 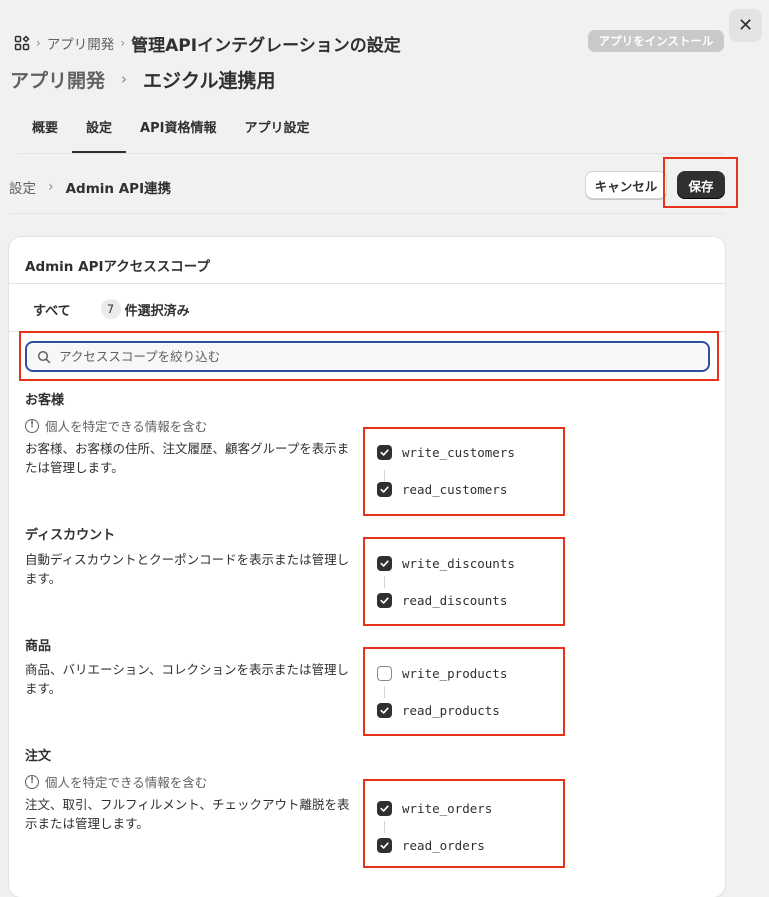 What do you see at coordinates (367, 187) in the screenshot?
I see `settings-header: 設定 › Admin API連携 キャンセル 保存` at bounding box center [367, 187].